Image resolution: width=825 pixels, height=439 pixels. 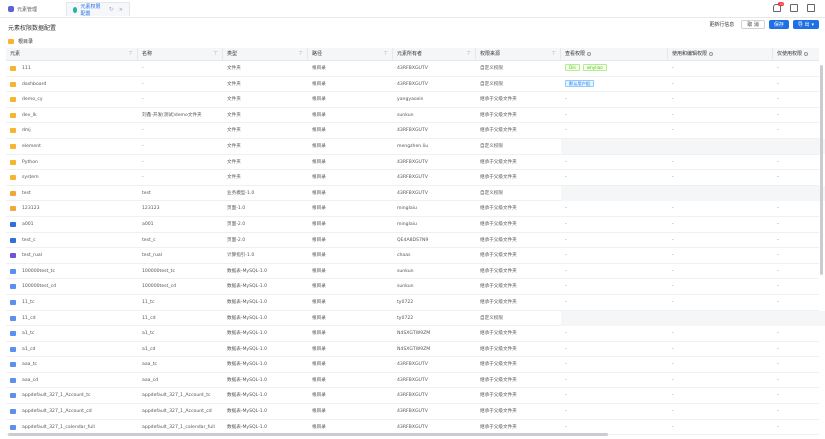 I want to click on element-label: 11_cd, so click(x=29, y=318).